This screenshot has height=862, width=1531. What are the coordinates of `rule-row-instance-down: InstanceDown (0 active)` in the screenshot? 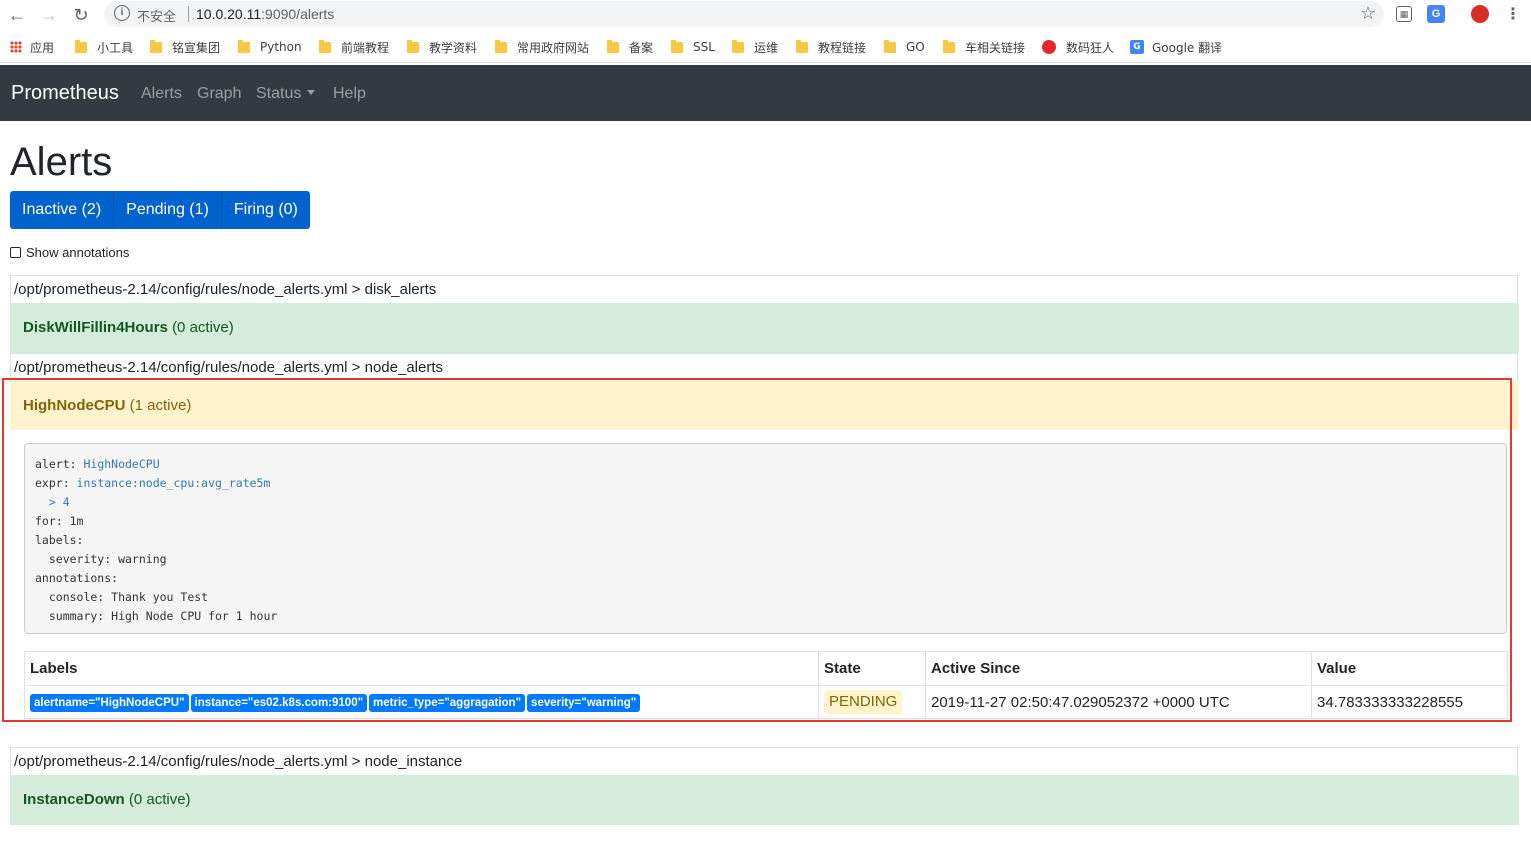 It's located at (764, 800).